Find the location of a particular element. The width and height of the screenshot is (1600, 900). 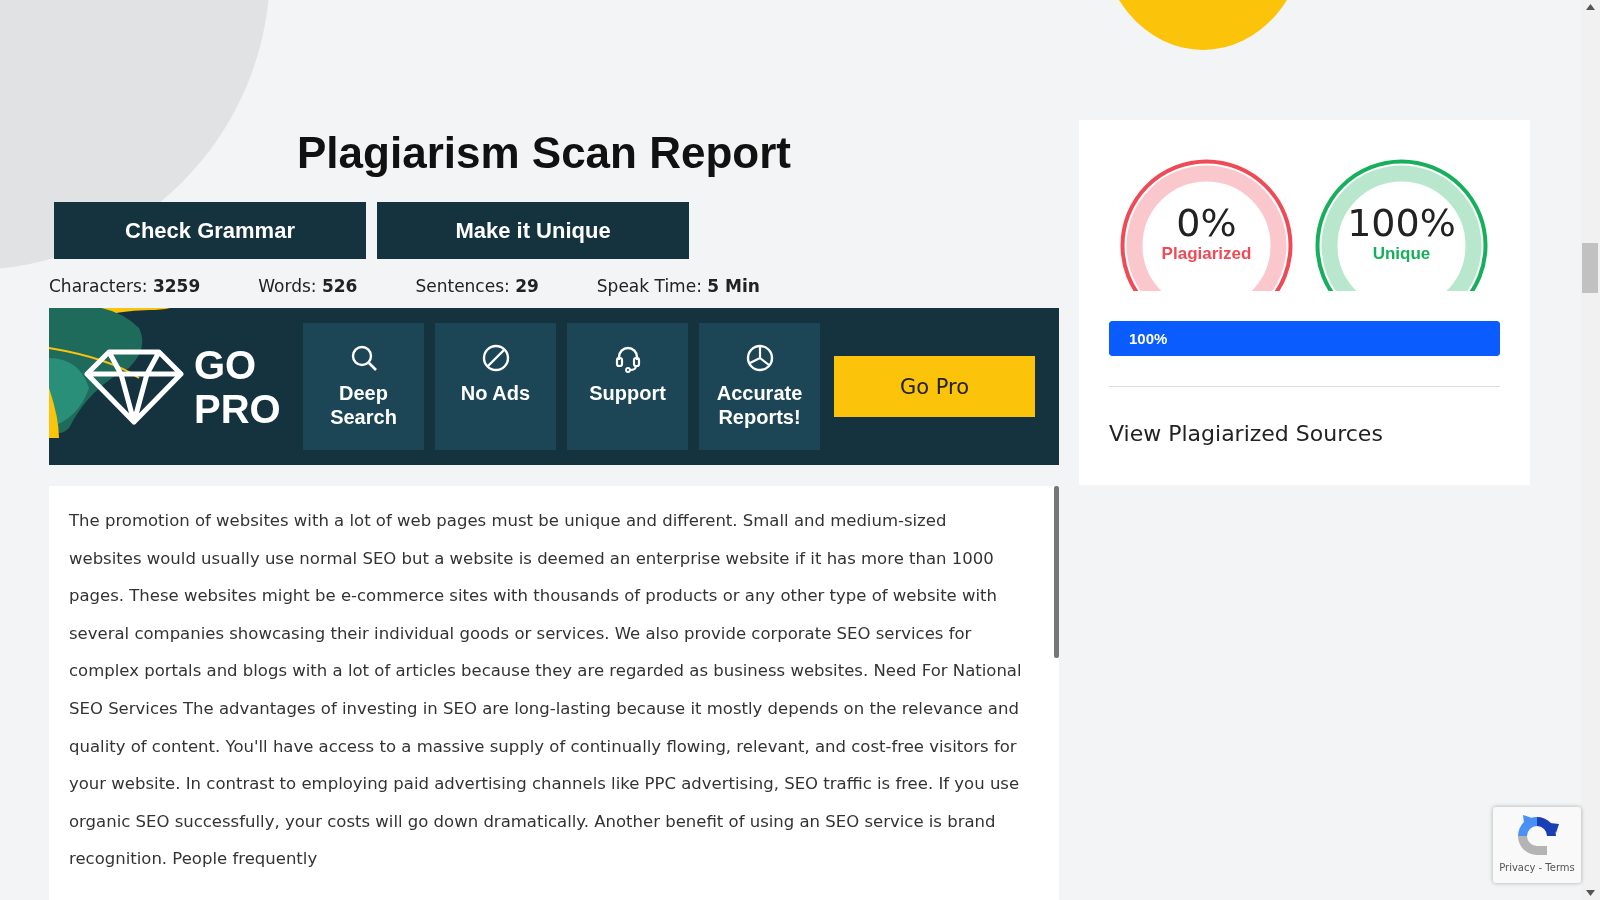

percentage-value: 0% is located at coordinates (1206, 223).